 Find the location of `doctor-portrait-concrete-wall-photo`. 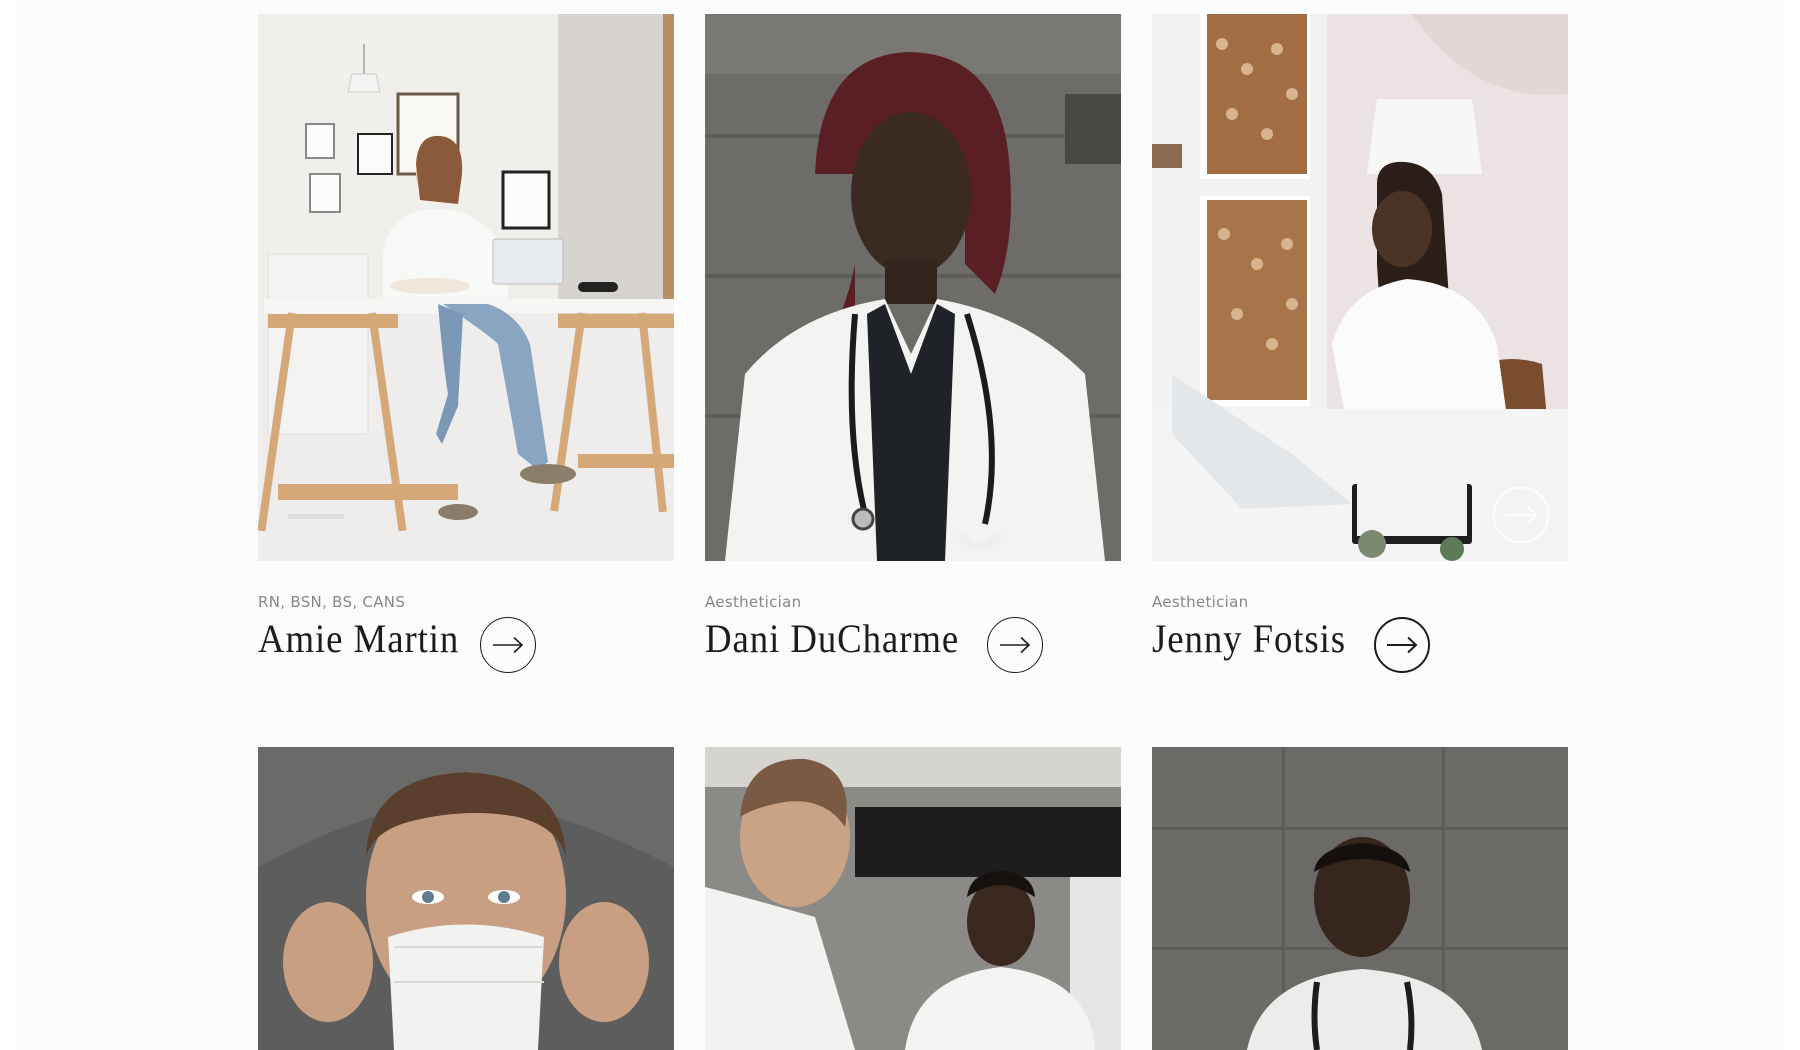

doctor-portrait-concrete-wall-photo is located at coordinates (1360, 898).